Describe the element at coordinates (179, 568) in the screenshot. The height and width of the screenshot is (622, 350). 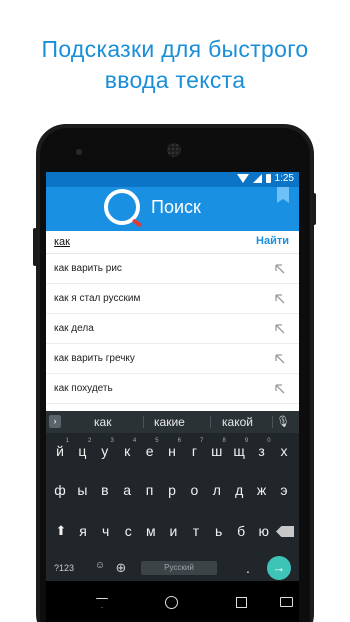
I see `space-key: Русский` at that location.